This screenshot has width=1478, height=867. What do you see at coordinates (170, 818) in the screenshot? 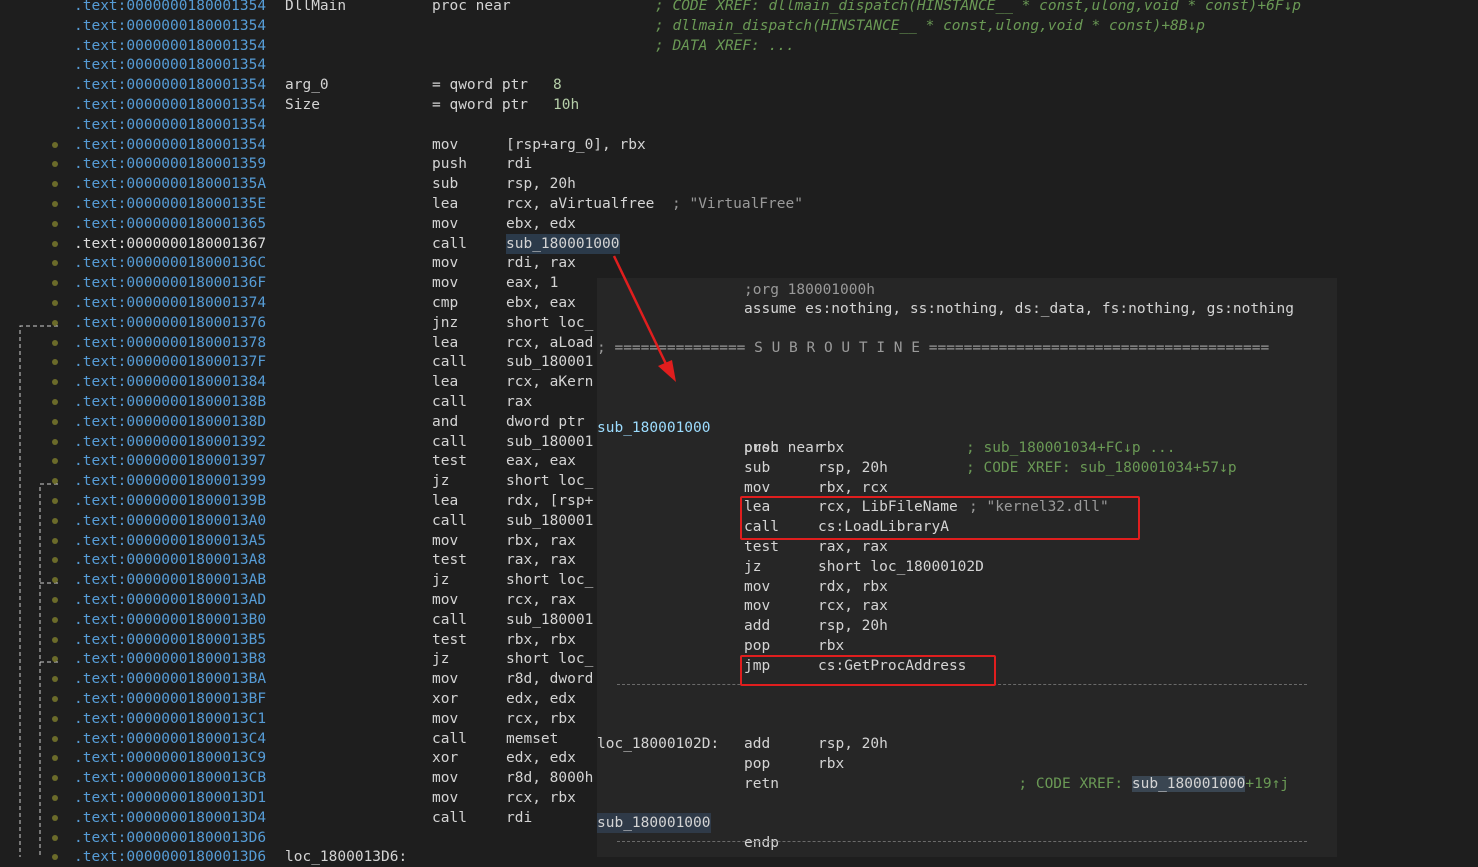
I see `row-address: .text:00000001800013D4` at bounding box center [170, 818].